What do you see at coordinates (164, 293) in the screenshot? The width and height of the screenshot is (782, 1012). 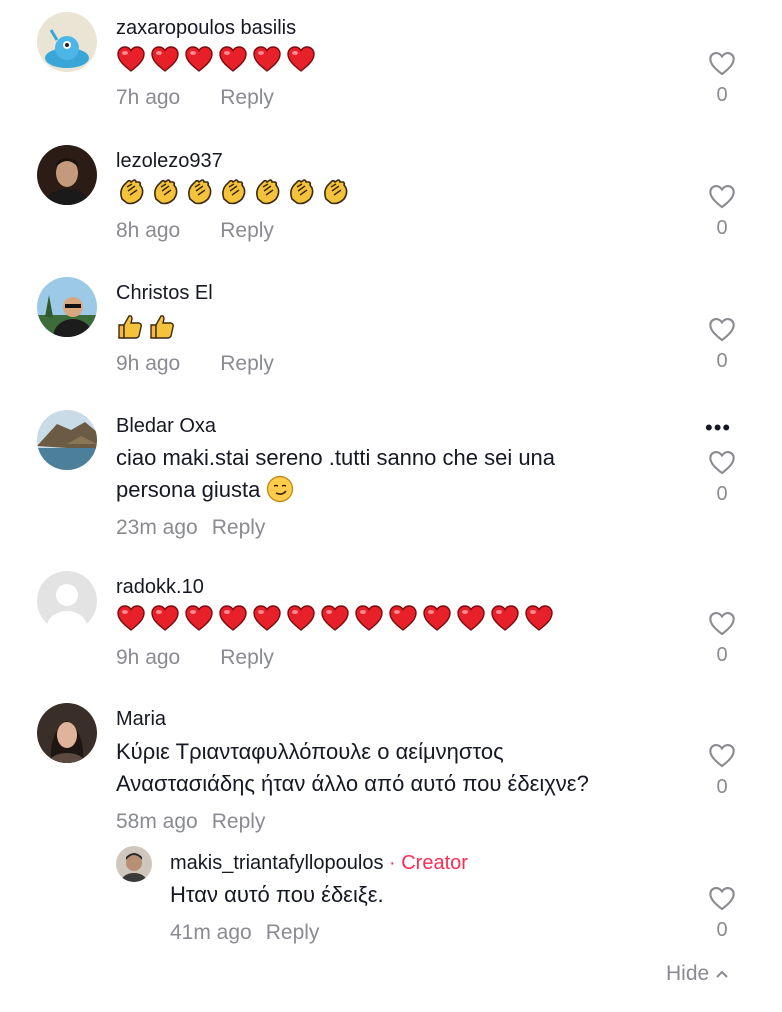 I see `comment-username: Christos El` at bounding box center [164, 293].